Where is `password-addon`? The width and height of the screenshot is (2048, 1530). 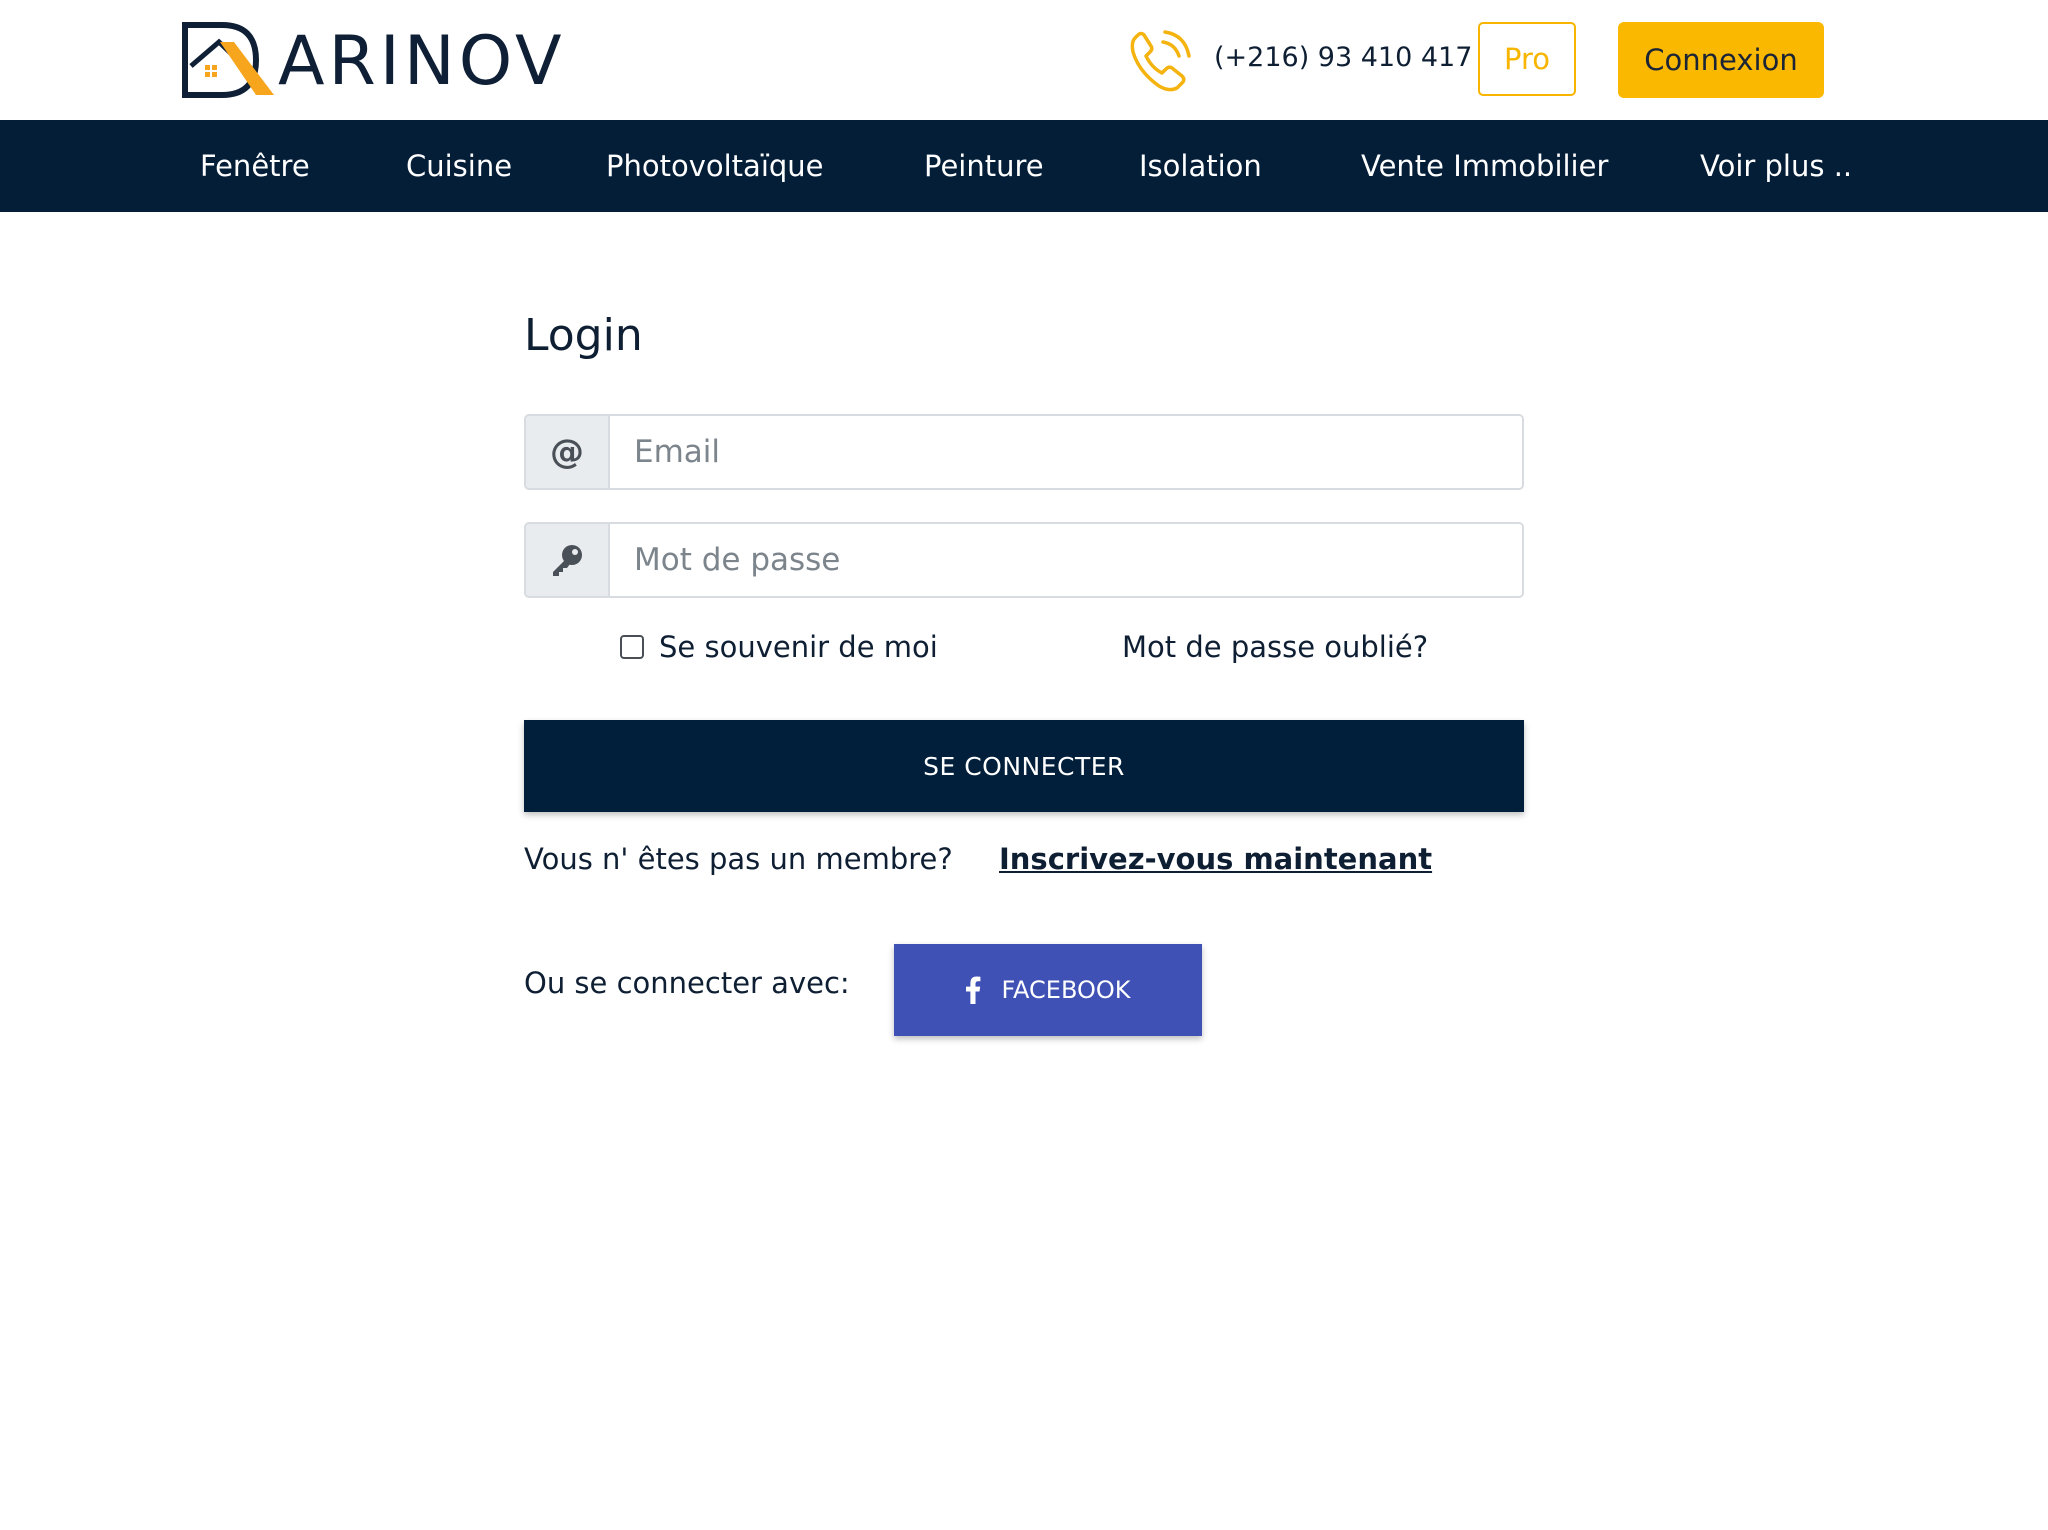 password-addon is located at coordinates (568, 560).